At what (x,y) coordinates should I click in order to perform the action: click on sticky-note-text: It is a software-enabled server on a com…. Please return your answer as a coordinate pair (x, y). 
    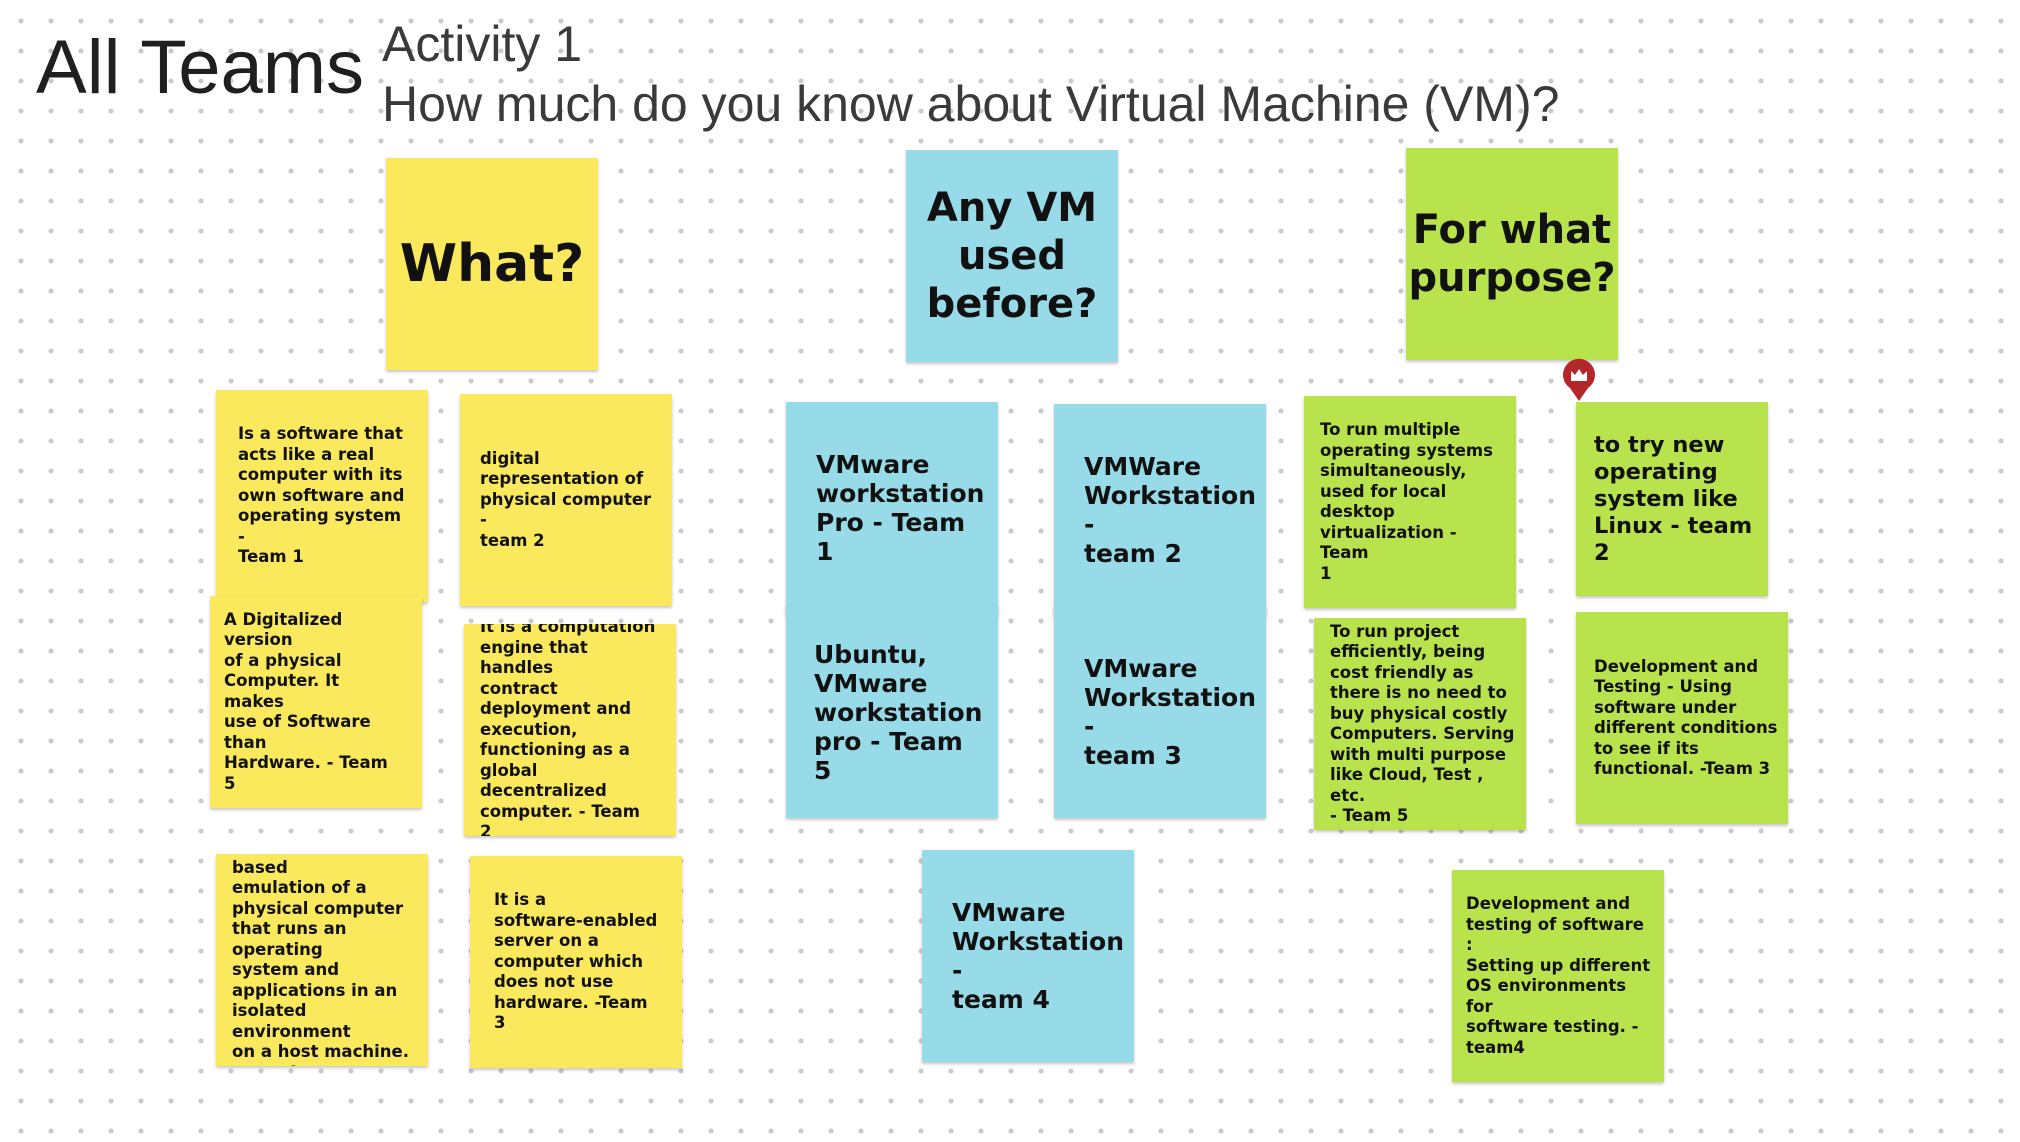
    Looking at the image, I should click on (576, 961).